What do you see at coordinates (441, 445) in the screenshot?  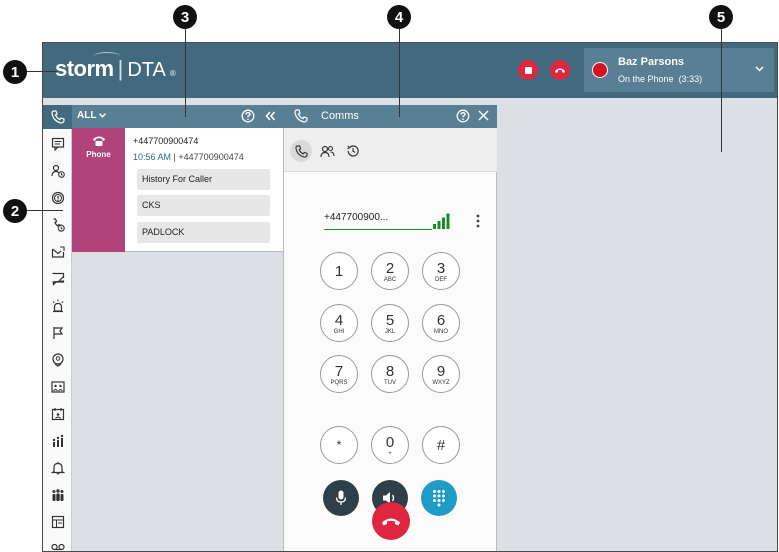 I see `keypad-key-hash: #` at bounding box center [441, 445].